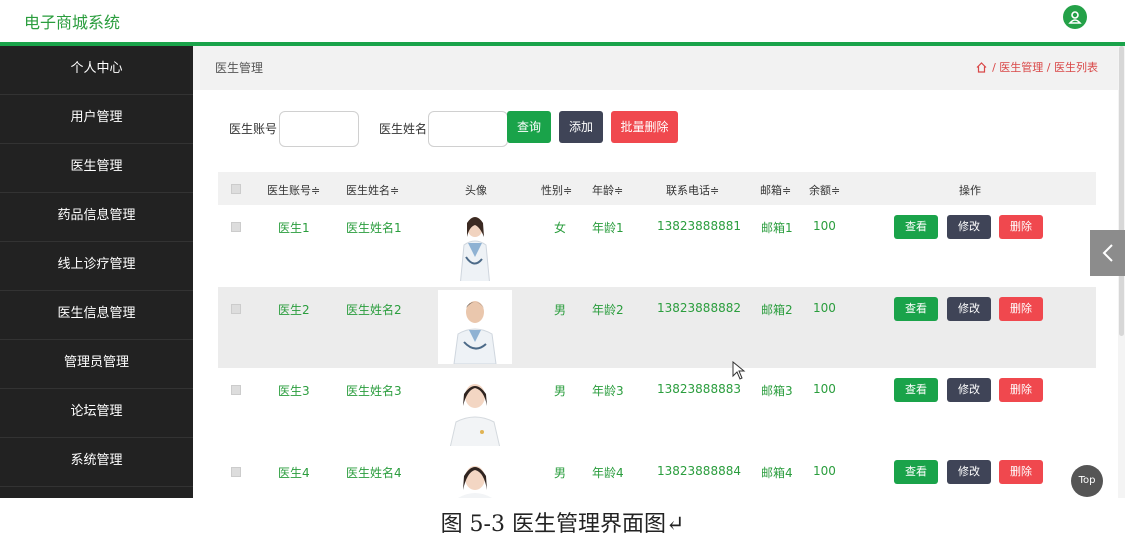  Describe the element at coordinates (1087, 481) in the screenshot. I see `back-to-top-button: Top` at that location.